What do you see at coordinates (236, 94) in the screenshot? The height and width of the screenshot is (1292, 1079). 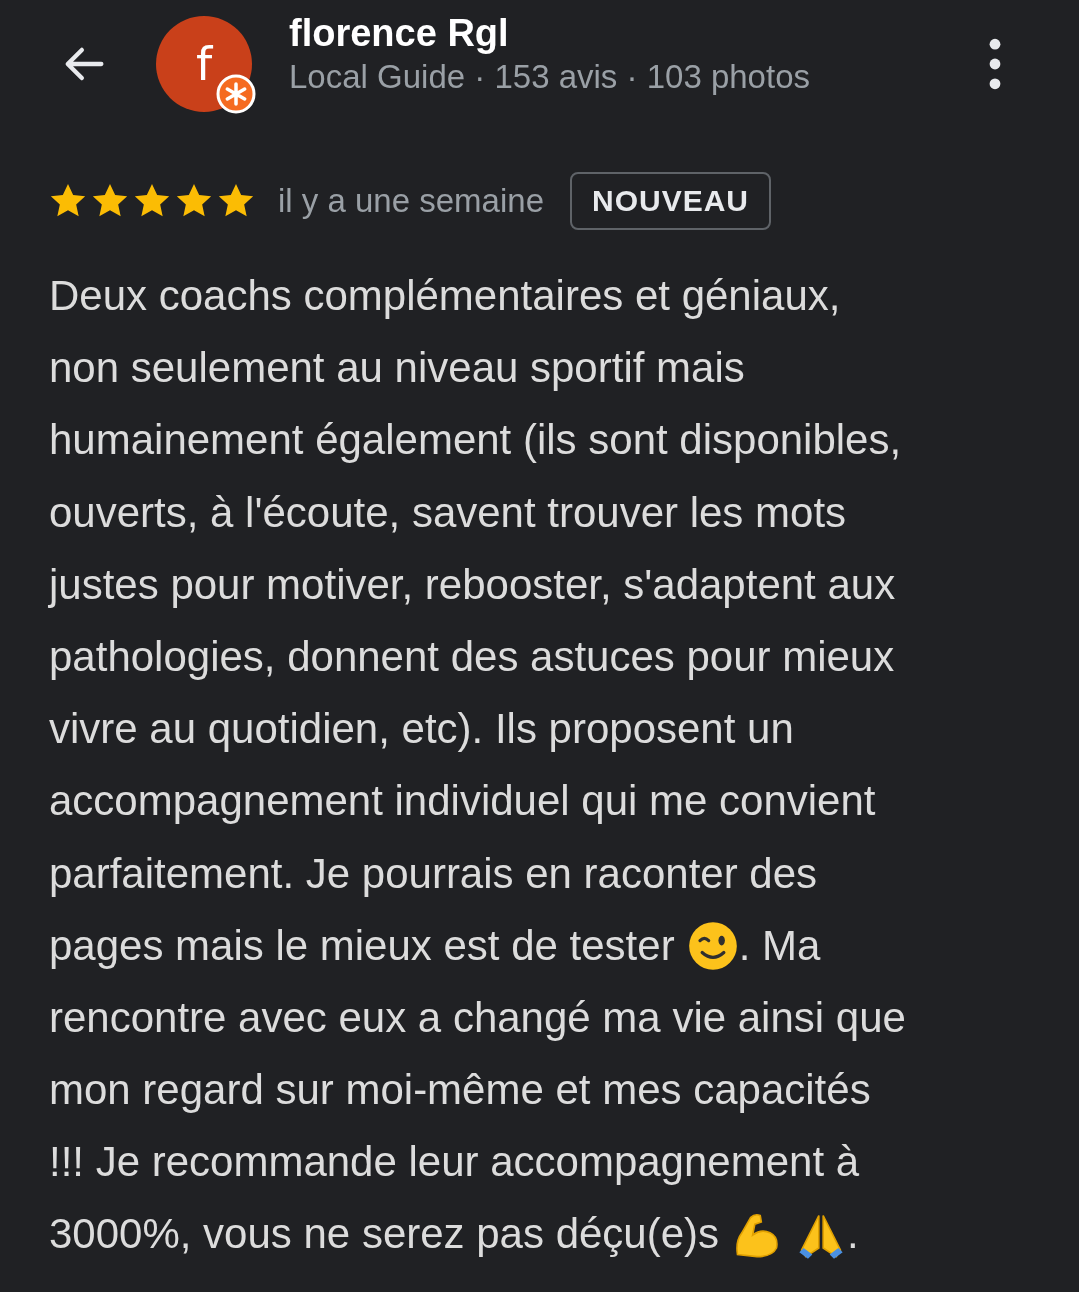 I see `local-guide-badge-icon` at bounding box center [236, 94].